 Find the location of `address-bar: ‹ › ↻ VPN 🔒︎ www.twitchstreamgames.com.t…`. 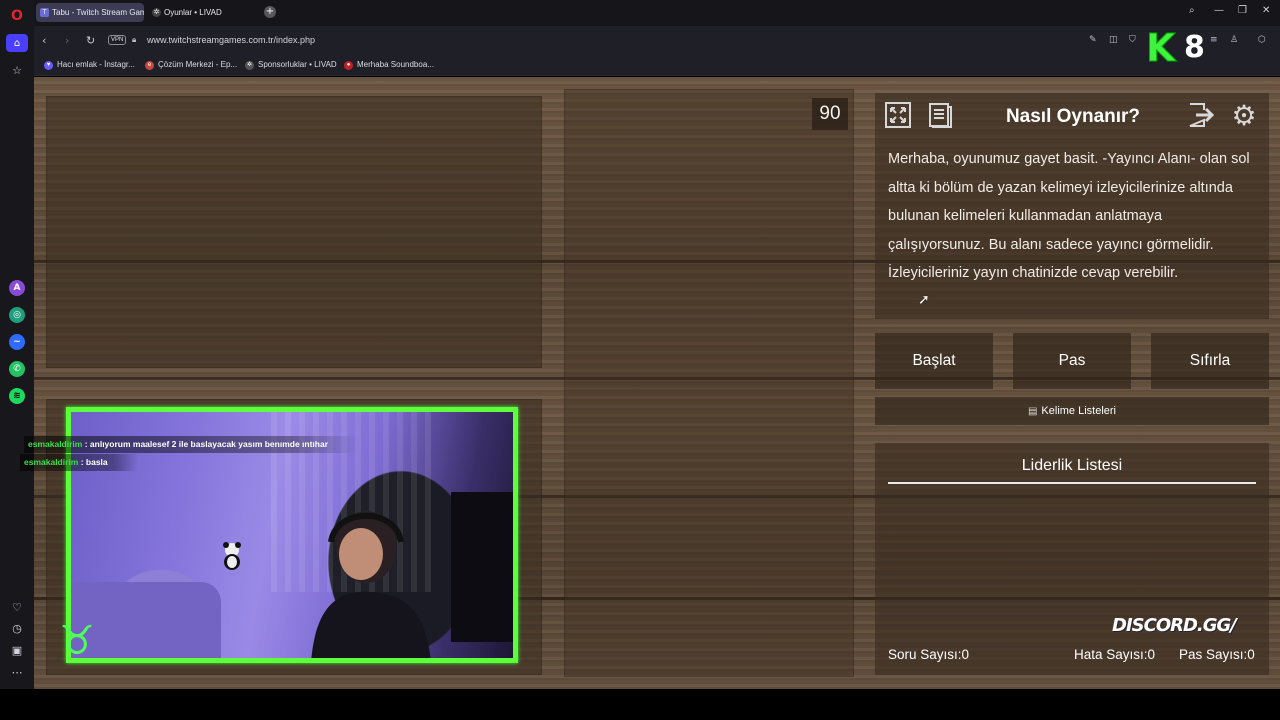

address-bar: ‹ › ↻ VPN 🔒︎ www.twitchstreamgames.com.t… is located at coordinates (657, 41).